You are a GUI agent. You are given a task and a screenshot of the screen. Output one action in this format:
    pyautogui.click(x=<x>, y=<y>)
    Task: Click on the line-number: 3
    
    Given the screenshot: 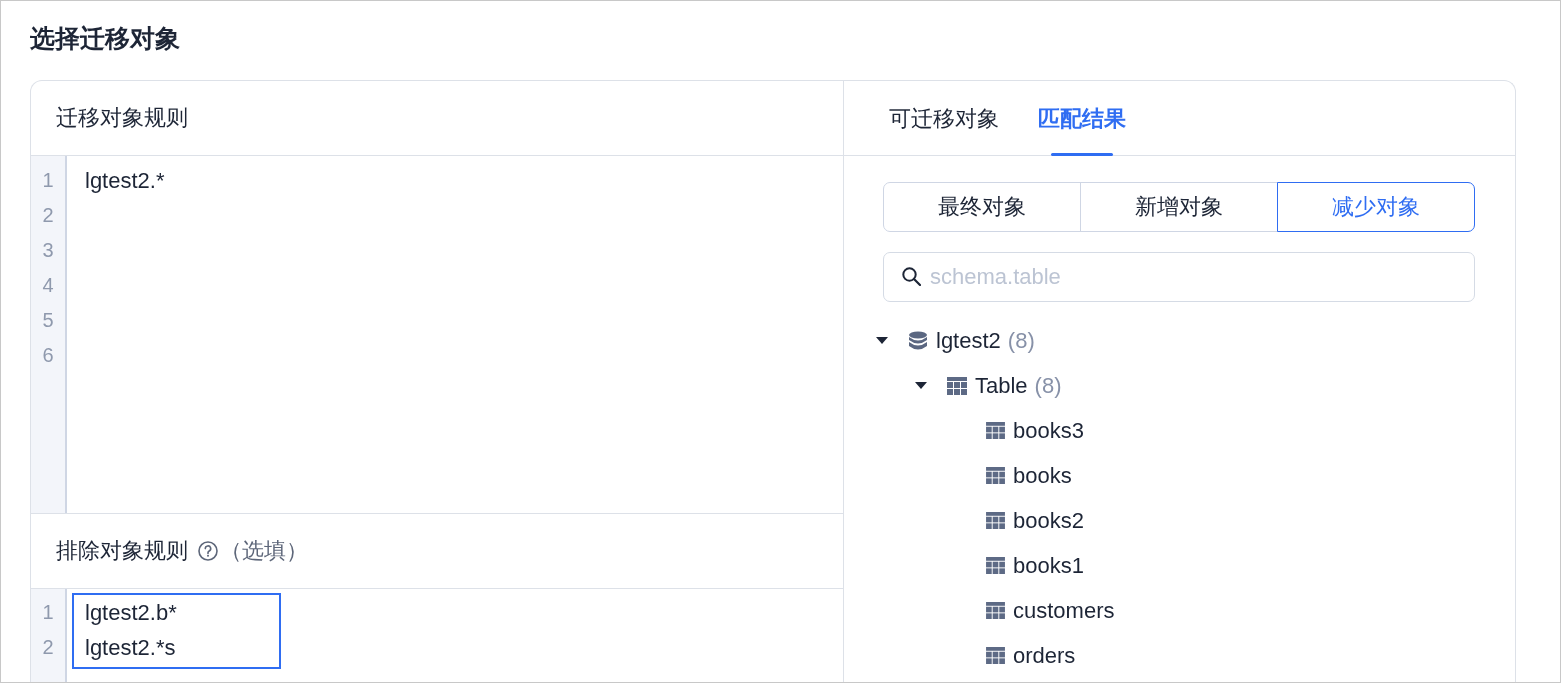 What is the action you would take?
    pyautogui.click(x=48, y=250)
    